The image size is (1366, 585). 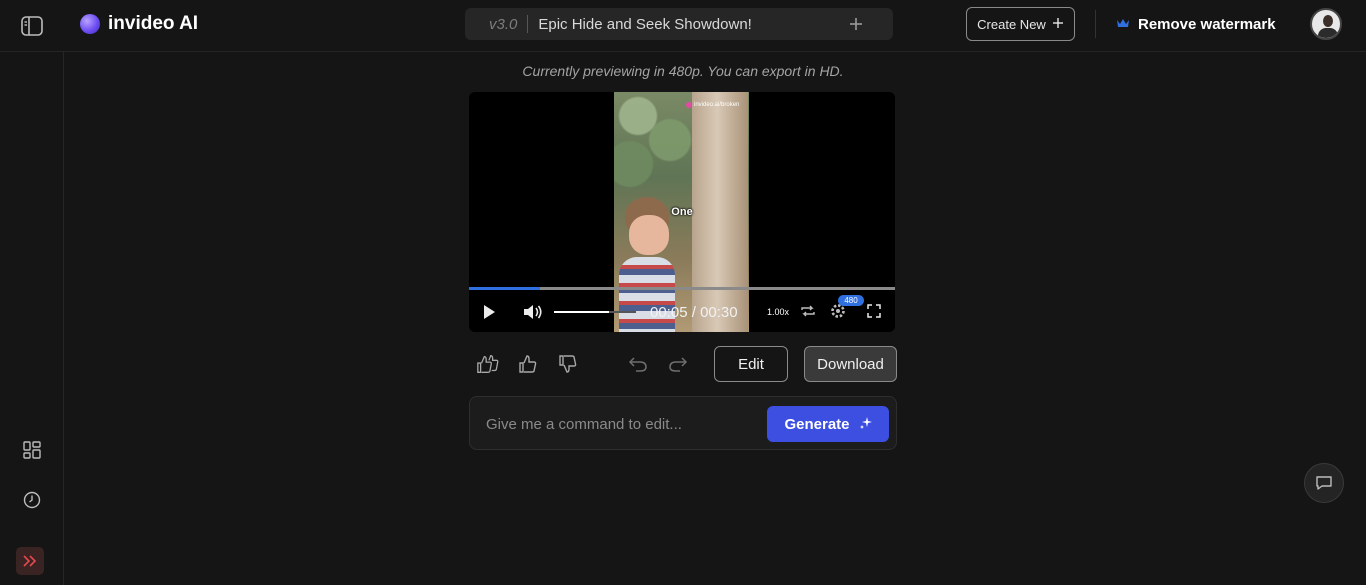 I want to click on left-sidebar, so click(x=32, y=318).